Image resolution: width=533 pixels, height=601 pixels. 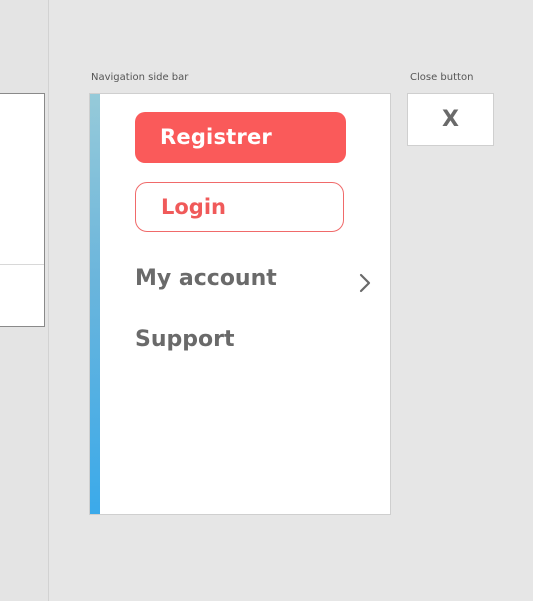 I want to click on background-panel, so click(x=24, y=300).